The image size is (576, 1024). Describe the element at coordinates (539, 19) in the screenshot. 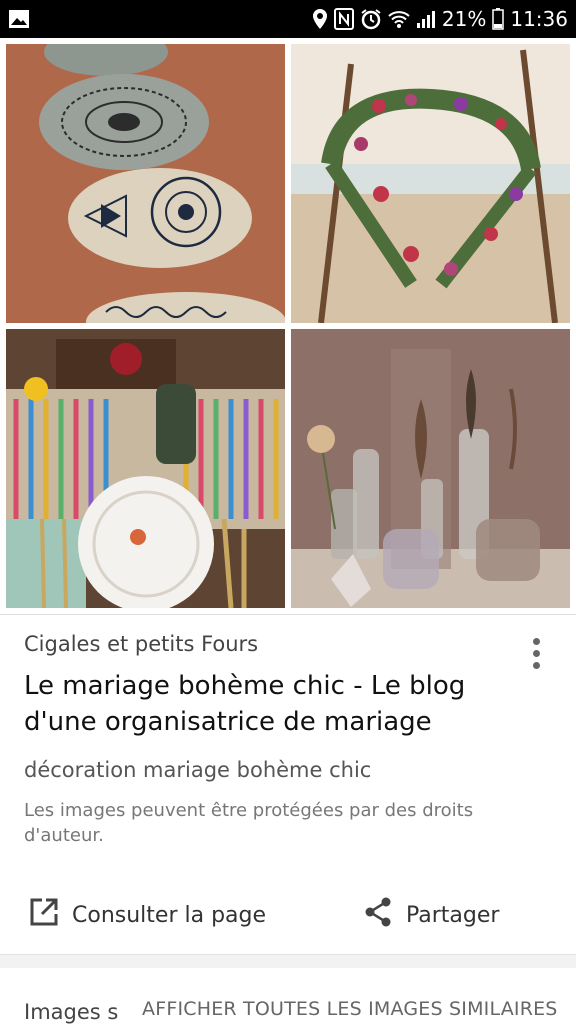

I see `clock: 11:36` at that location.